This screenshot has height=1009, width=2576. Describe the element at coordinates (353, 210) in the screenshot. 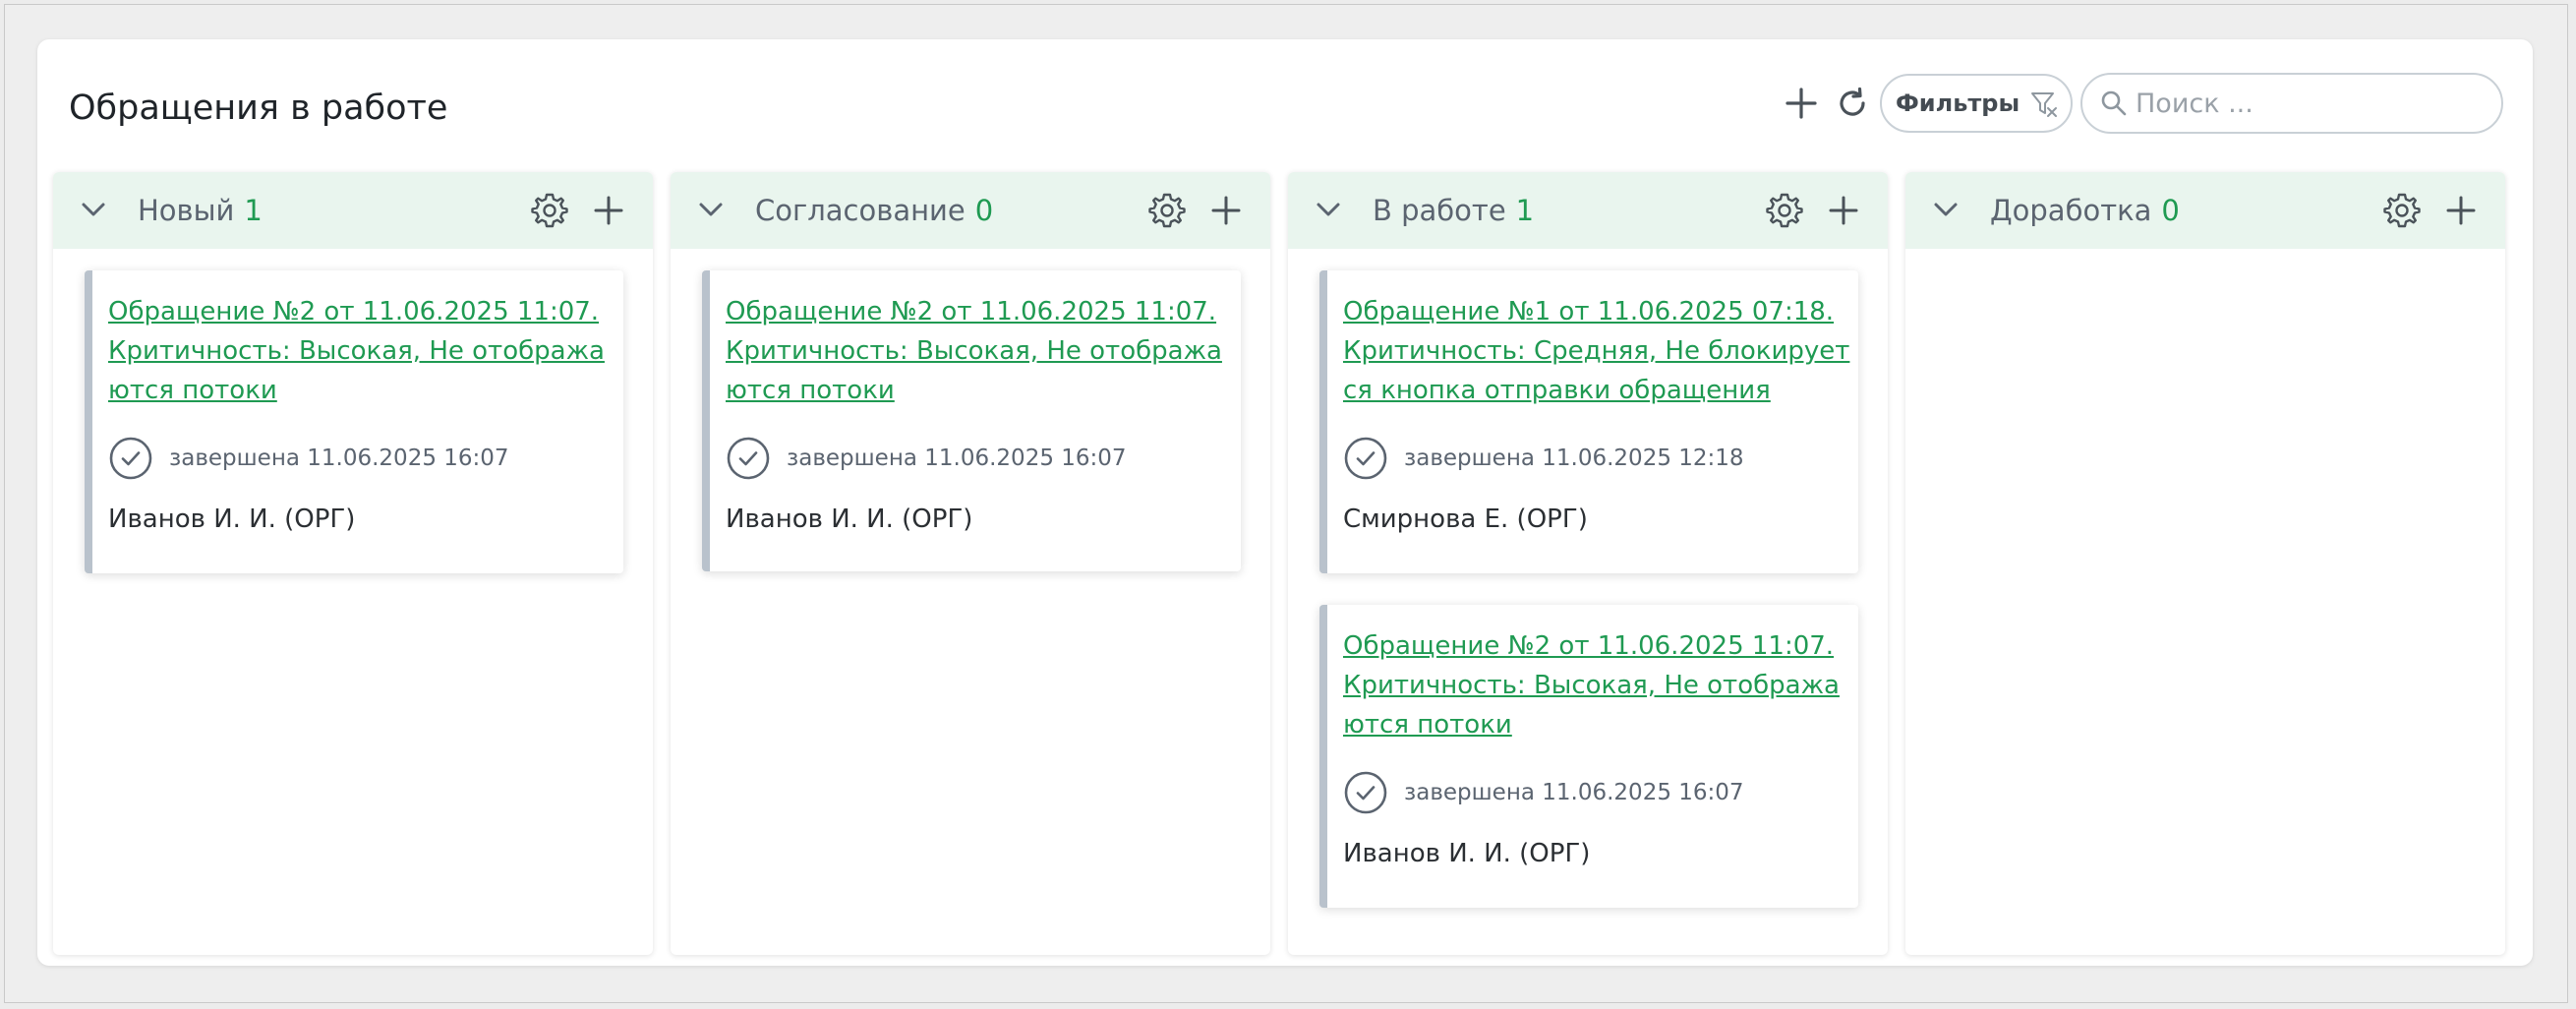

I see `column-header: Новый 1` at that location.